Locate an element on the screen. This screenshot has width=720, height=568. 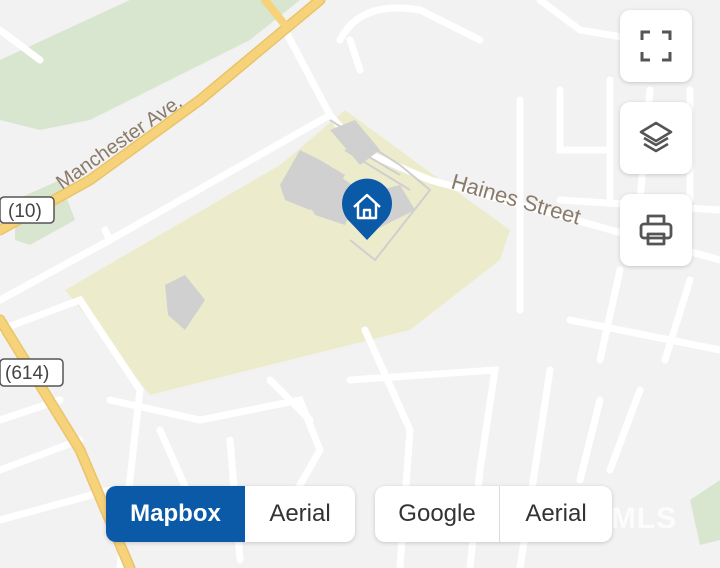
mapbox-type-group: Mapbox Aerial is located at coordinates (230, 514).